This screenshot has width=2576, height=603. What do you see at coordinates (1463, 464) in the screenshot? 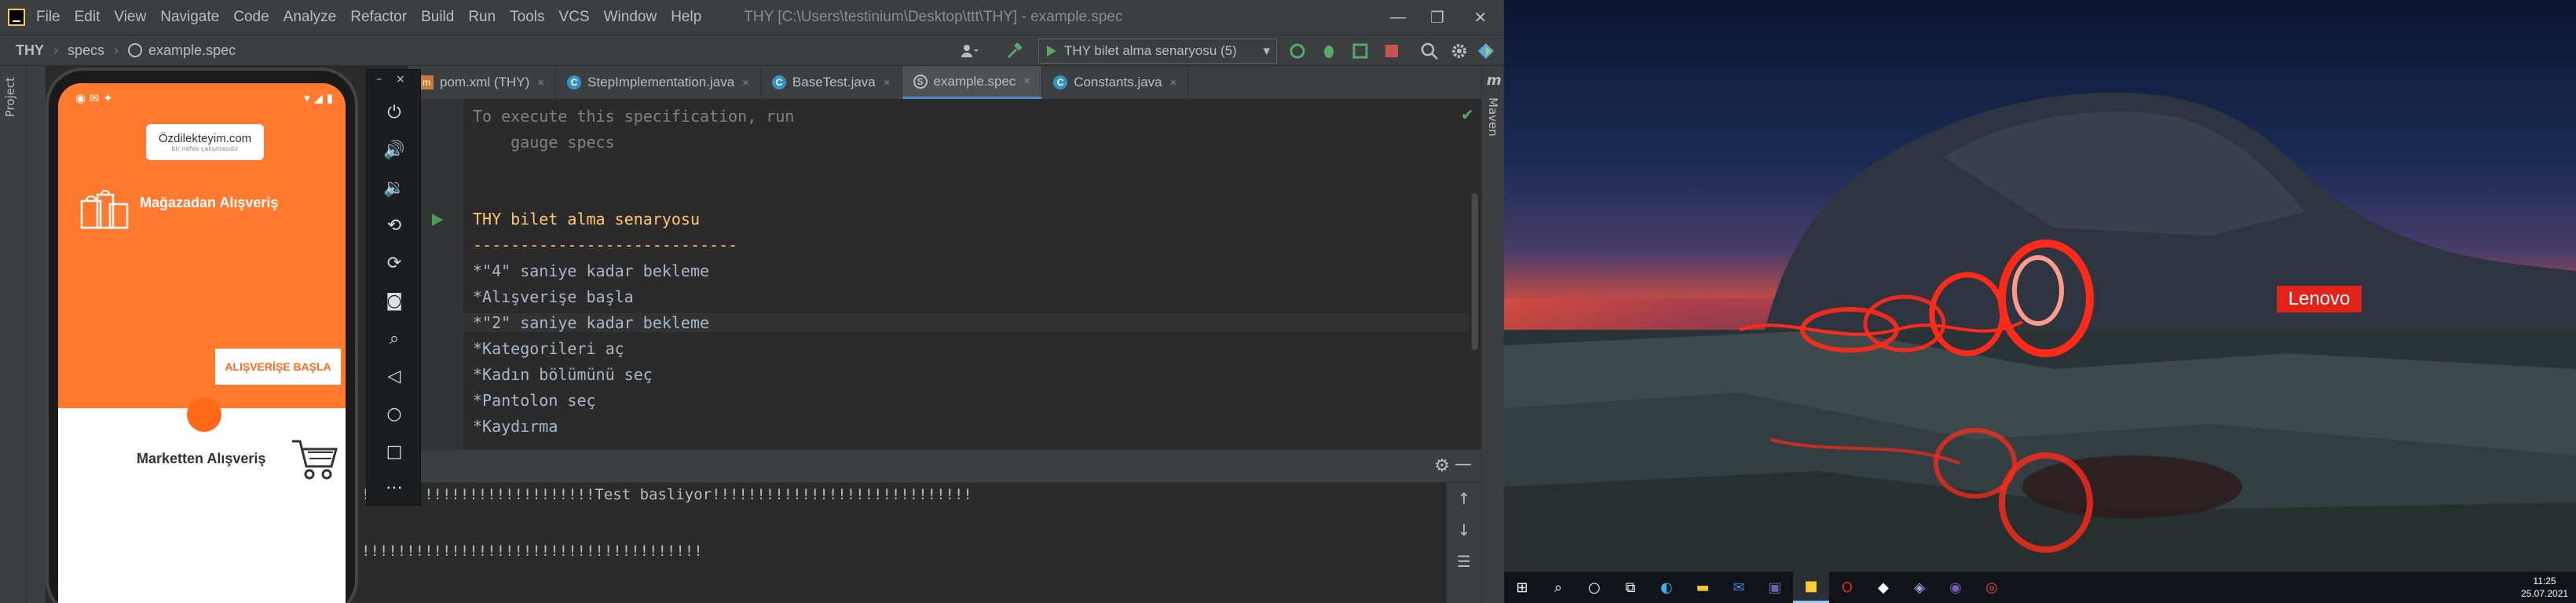
I see `hide-panel-icon: —` at bounding box center [1463, 464].